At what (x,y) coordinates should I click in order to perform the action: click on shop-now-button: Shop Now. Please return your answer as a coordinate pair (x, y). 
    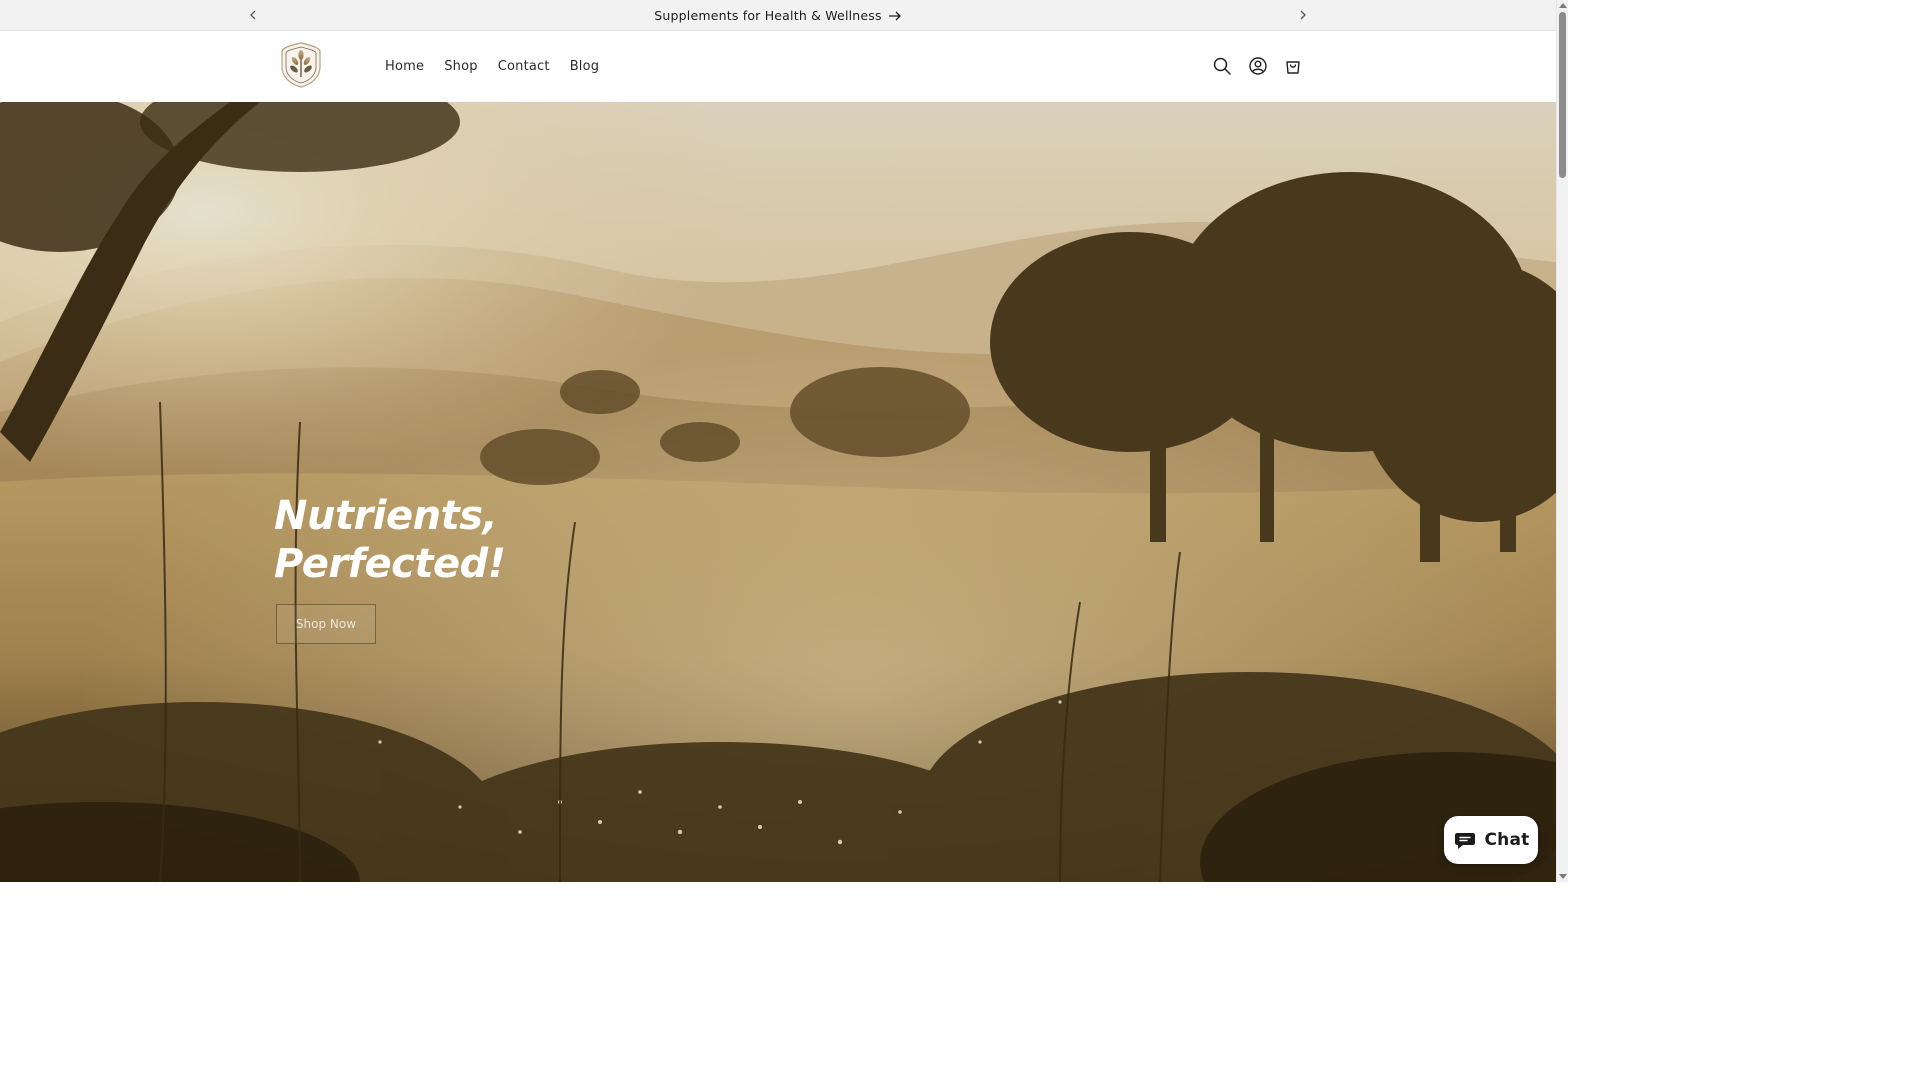
    Looking at the image, I should click on (326, 624).